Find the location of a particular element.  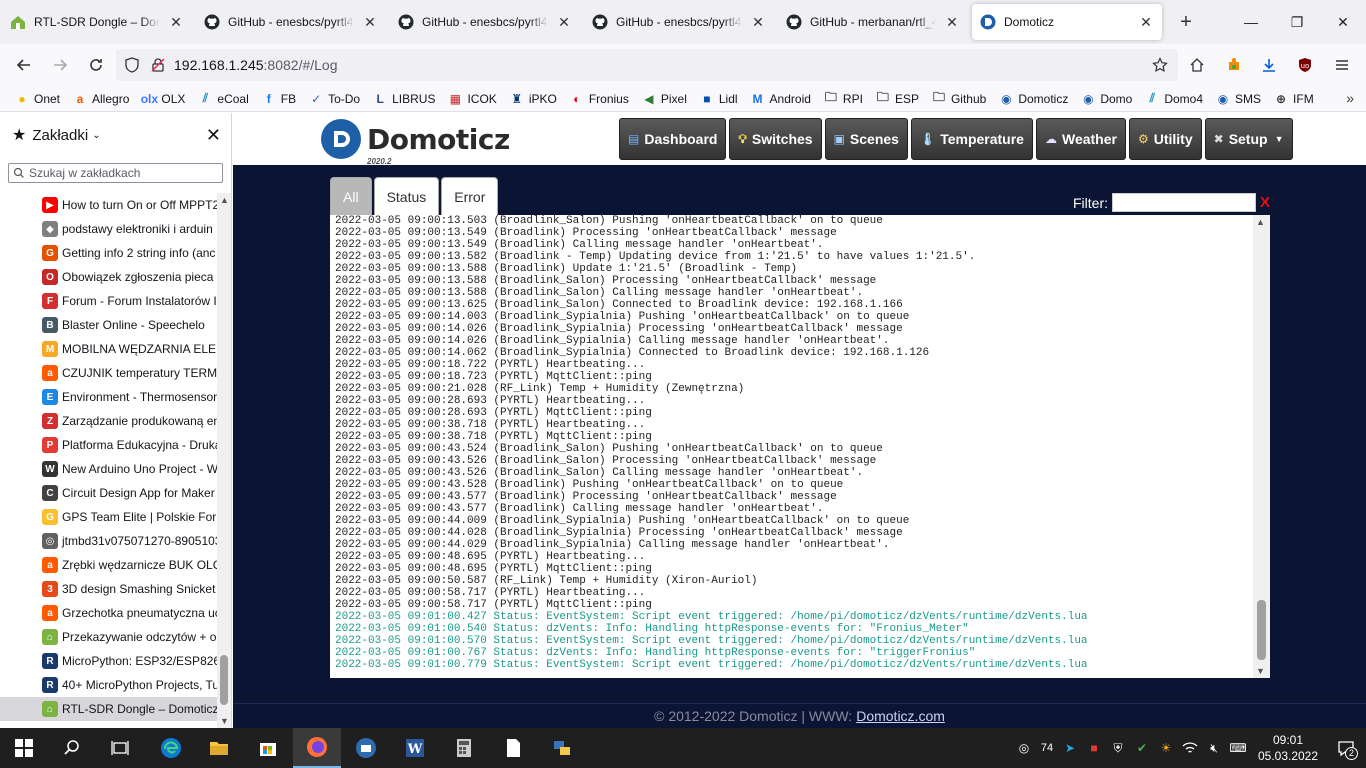

reload-button is located at coordinates (96, 65).